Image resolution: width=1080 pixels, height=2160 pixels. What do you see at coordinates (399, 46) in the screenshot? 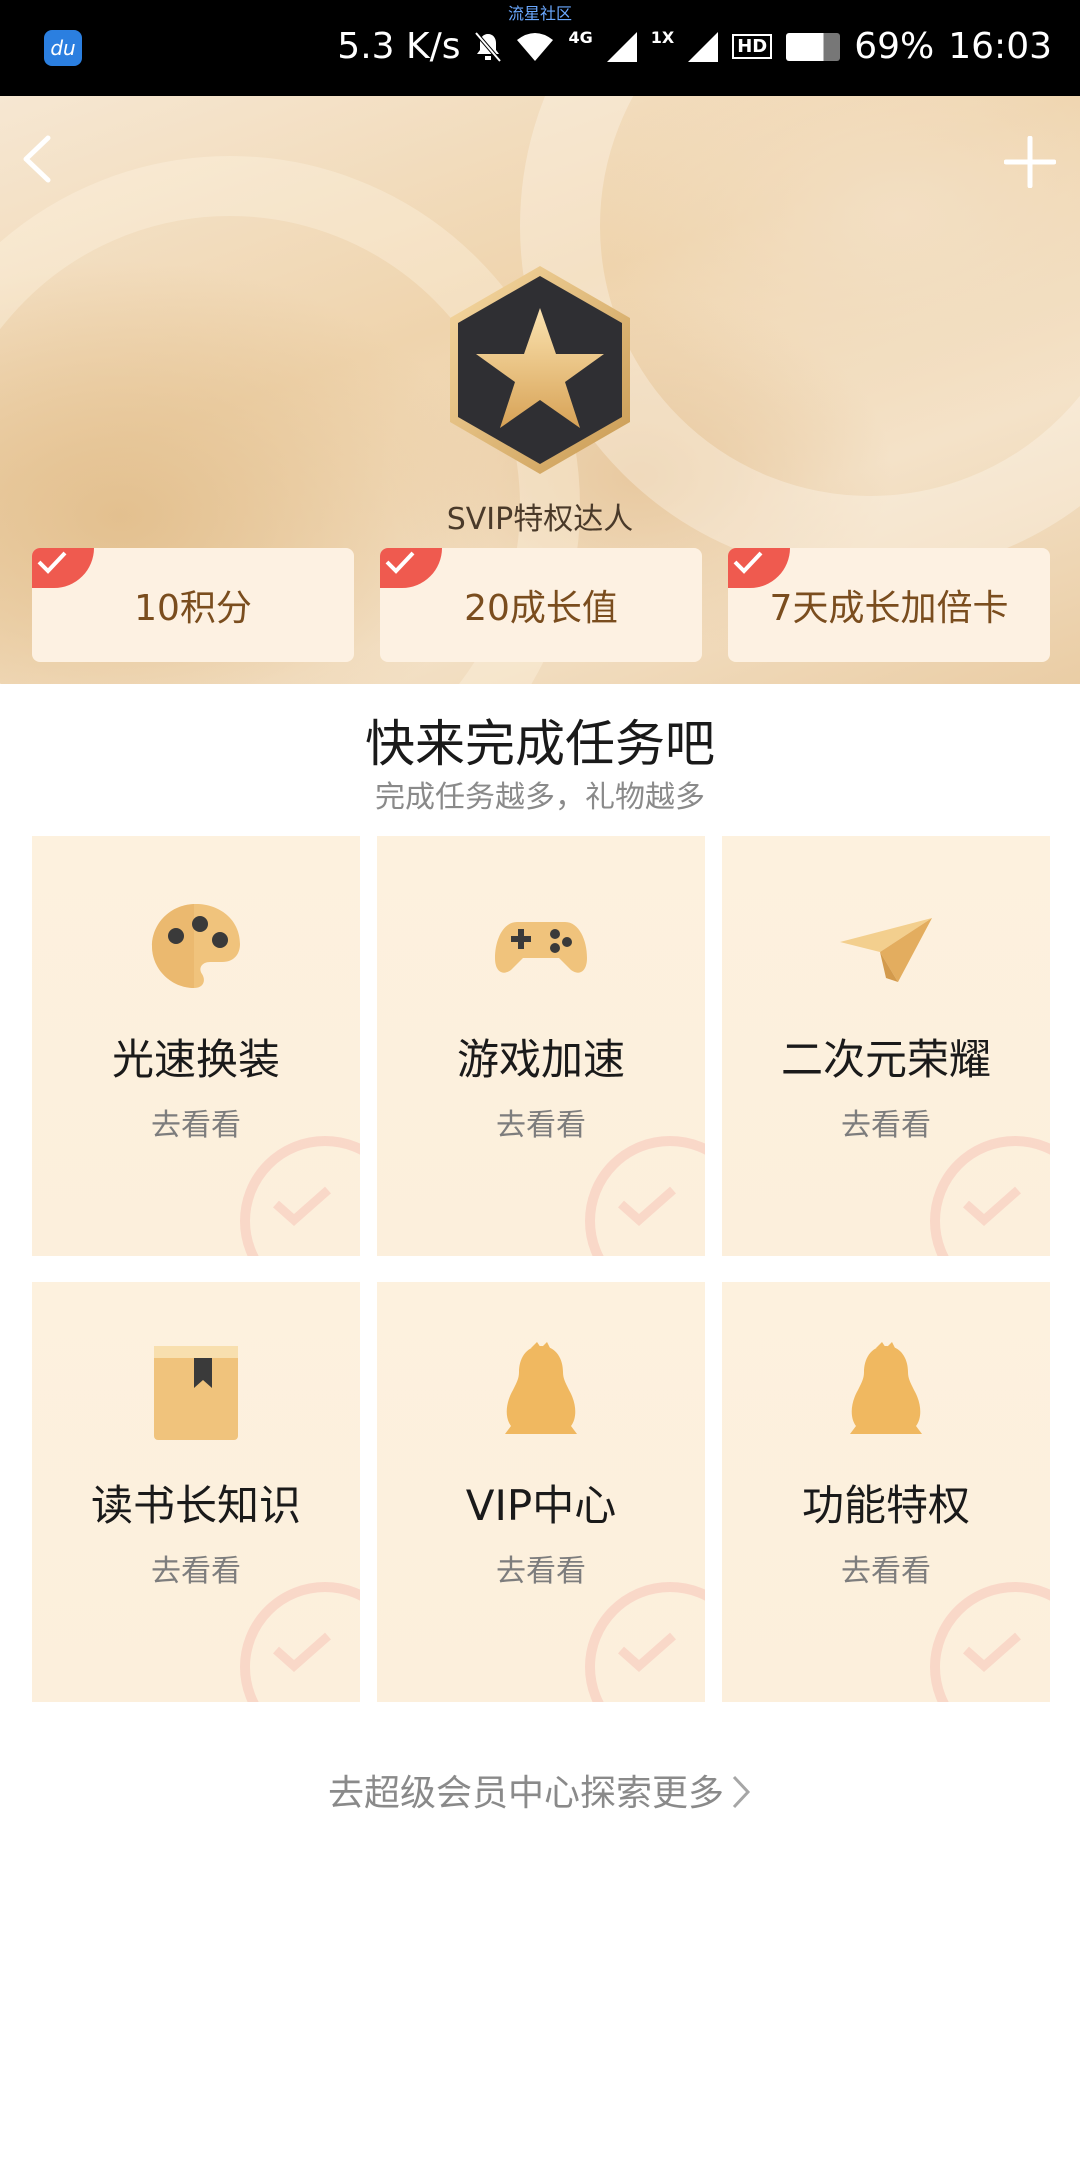
I see `network-speed: 5.3 K/s` at bounding box center [399, 46].